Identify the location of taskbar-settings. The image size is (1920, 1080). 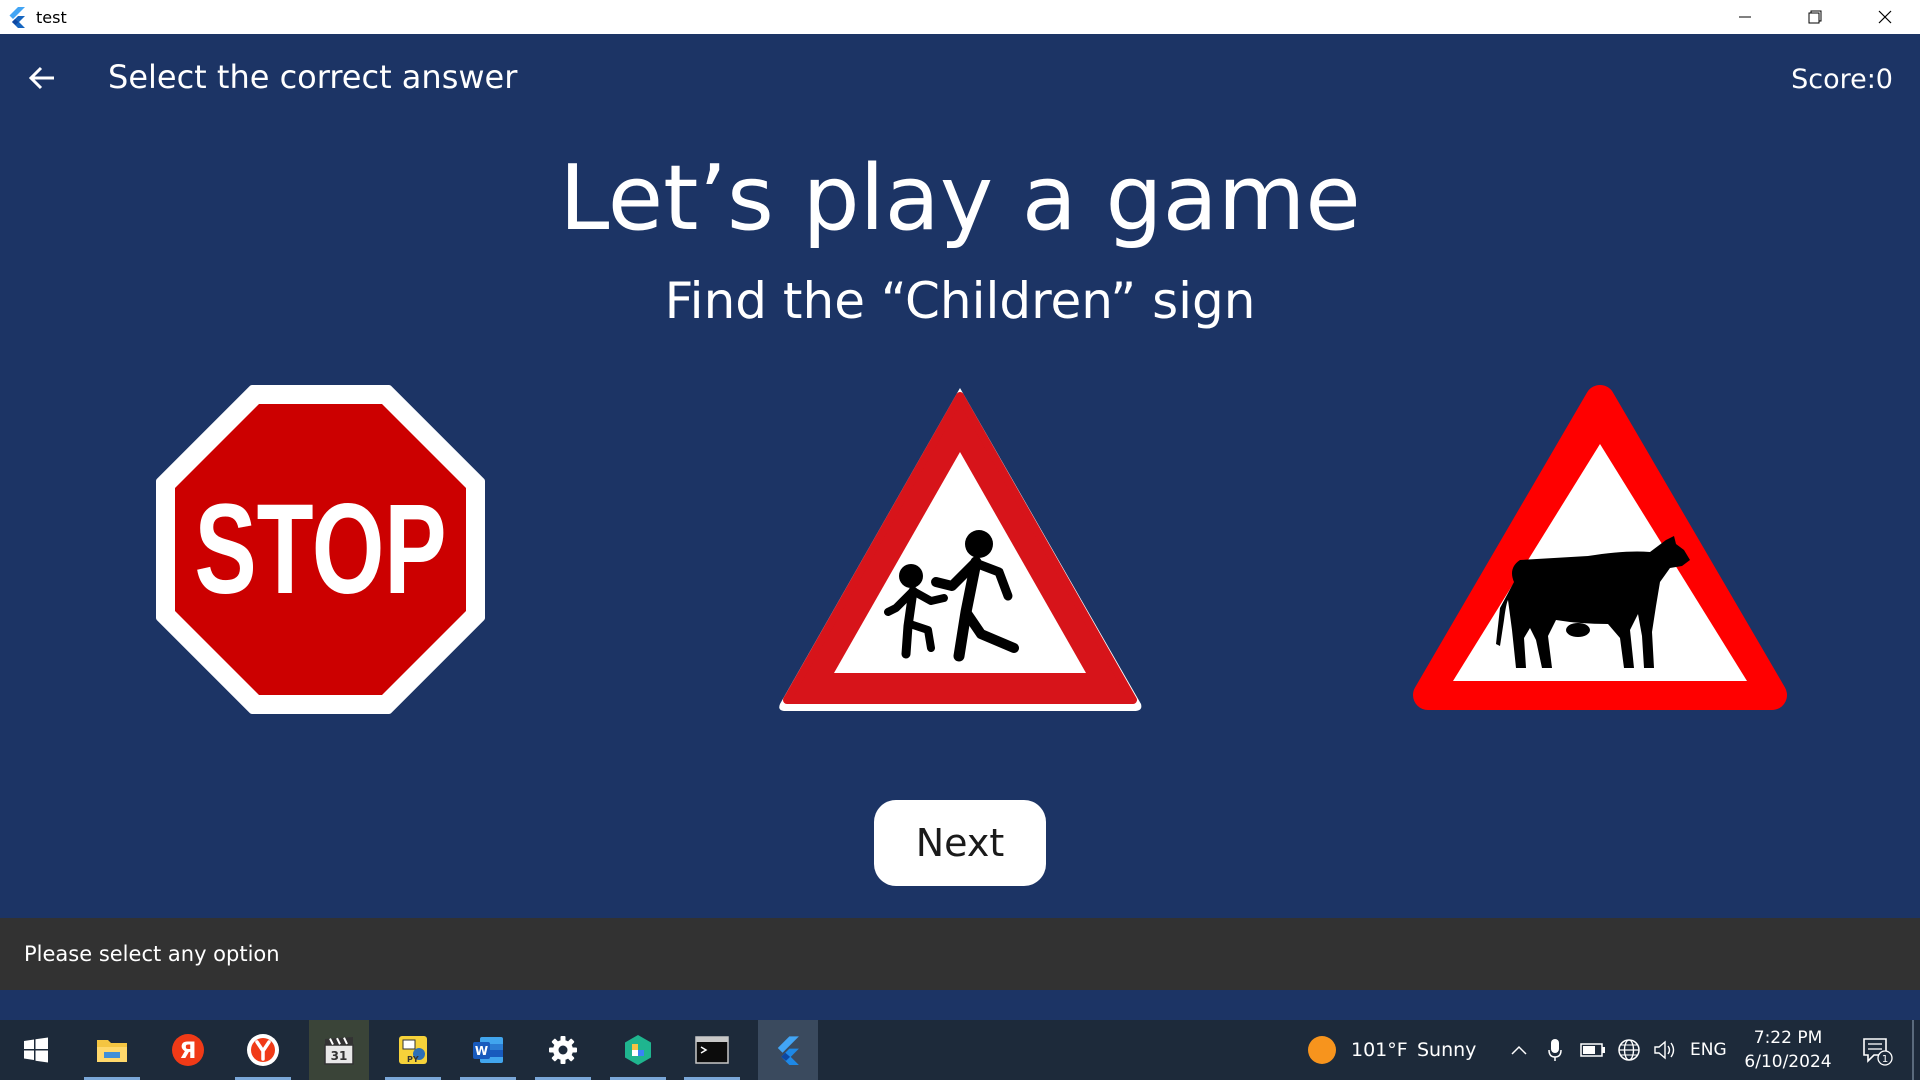
(563, 1050).